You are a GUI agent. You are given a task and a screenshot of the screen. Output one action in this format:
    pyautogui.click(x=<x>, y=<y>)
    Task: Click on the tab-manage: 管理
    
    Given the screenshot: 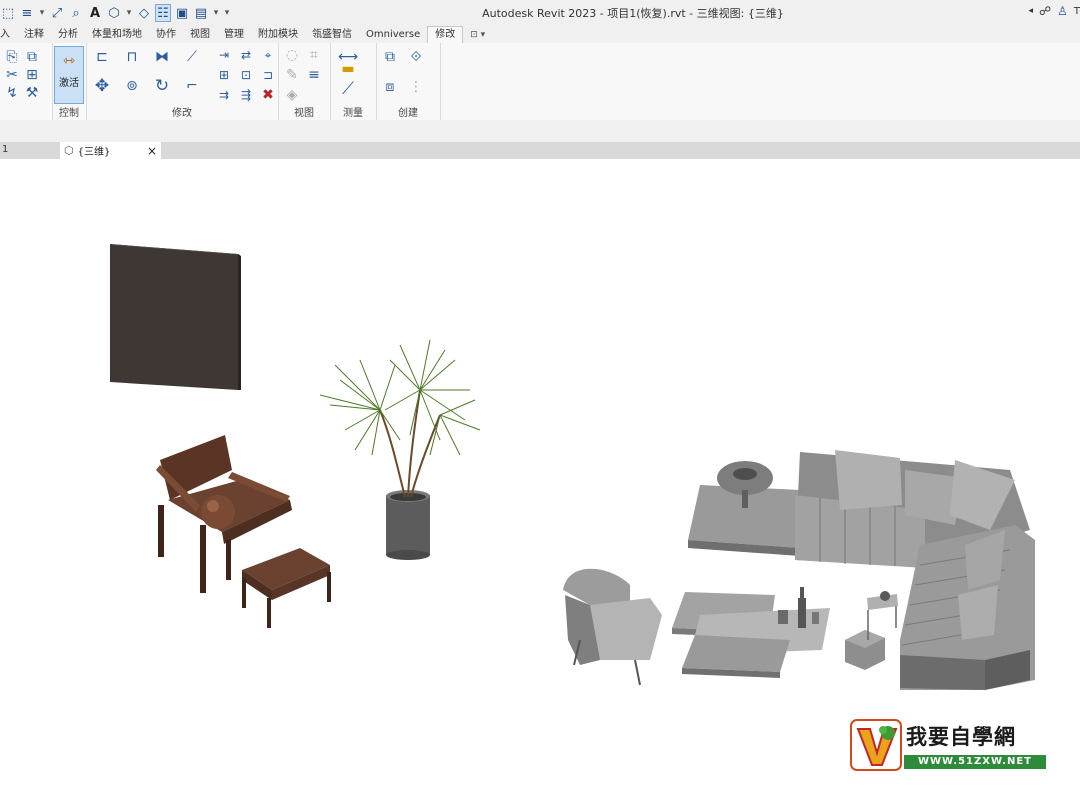 What is the action you would take?
    pyautogui.click(x=234, y=35)
    